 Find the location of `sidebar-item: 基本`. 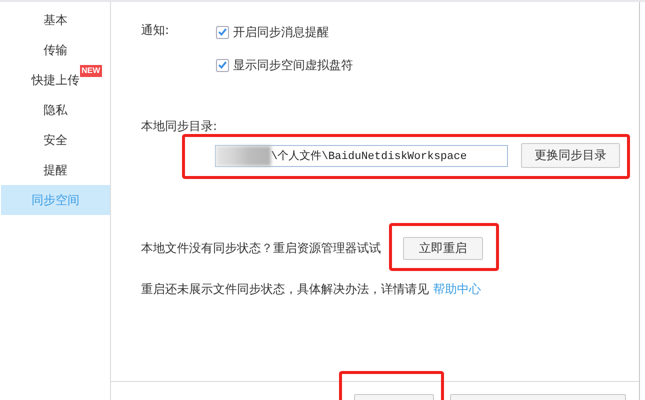

sidebar-item: 基本 is located at coordinates (55, 20).